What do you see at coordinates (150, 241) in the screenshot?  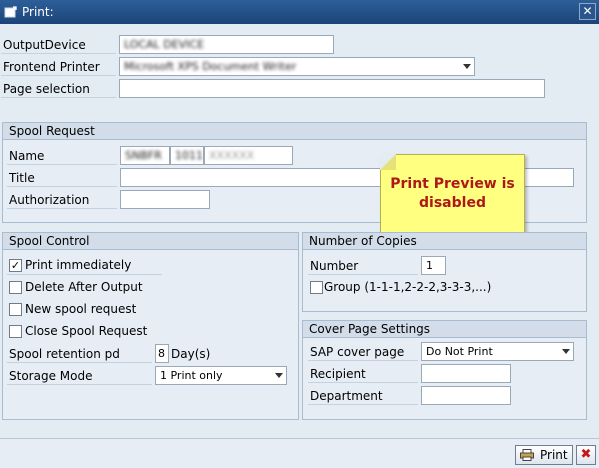 I see `spool-control-title: Spool Control` at bounding box center [150, 241].